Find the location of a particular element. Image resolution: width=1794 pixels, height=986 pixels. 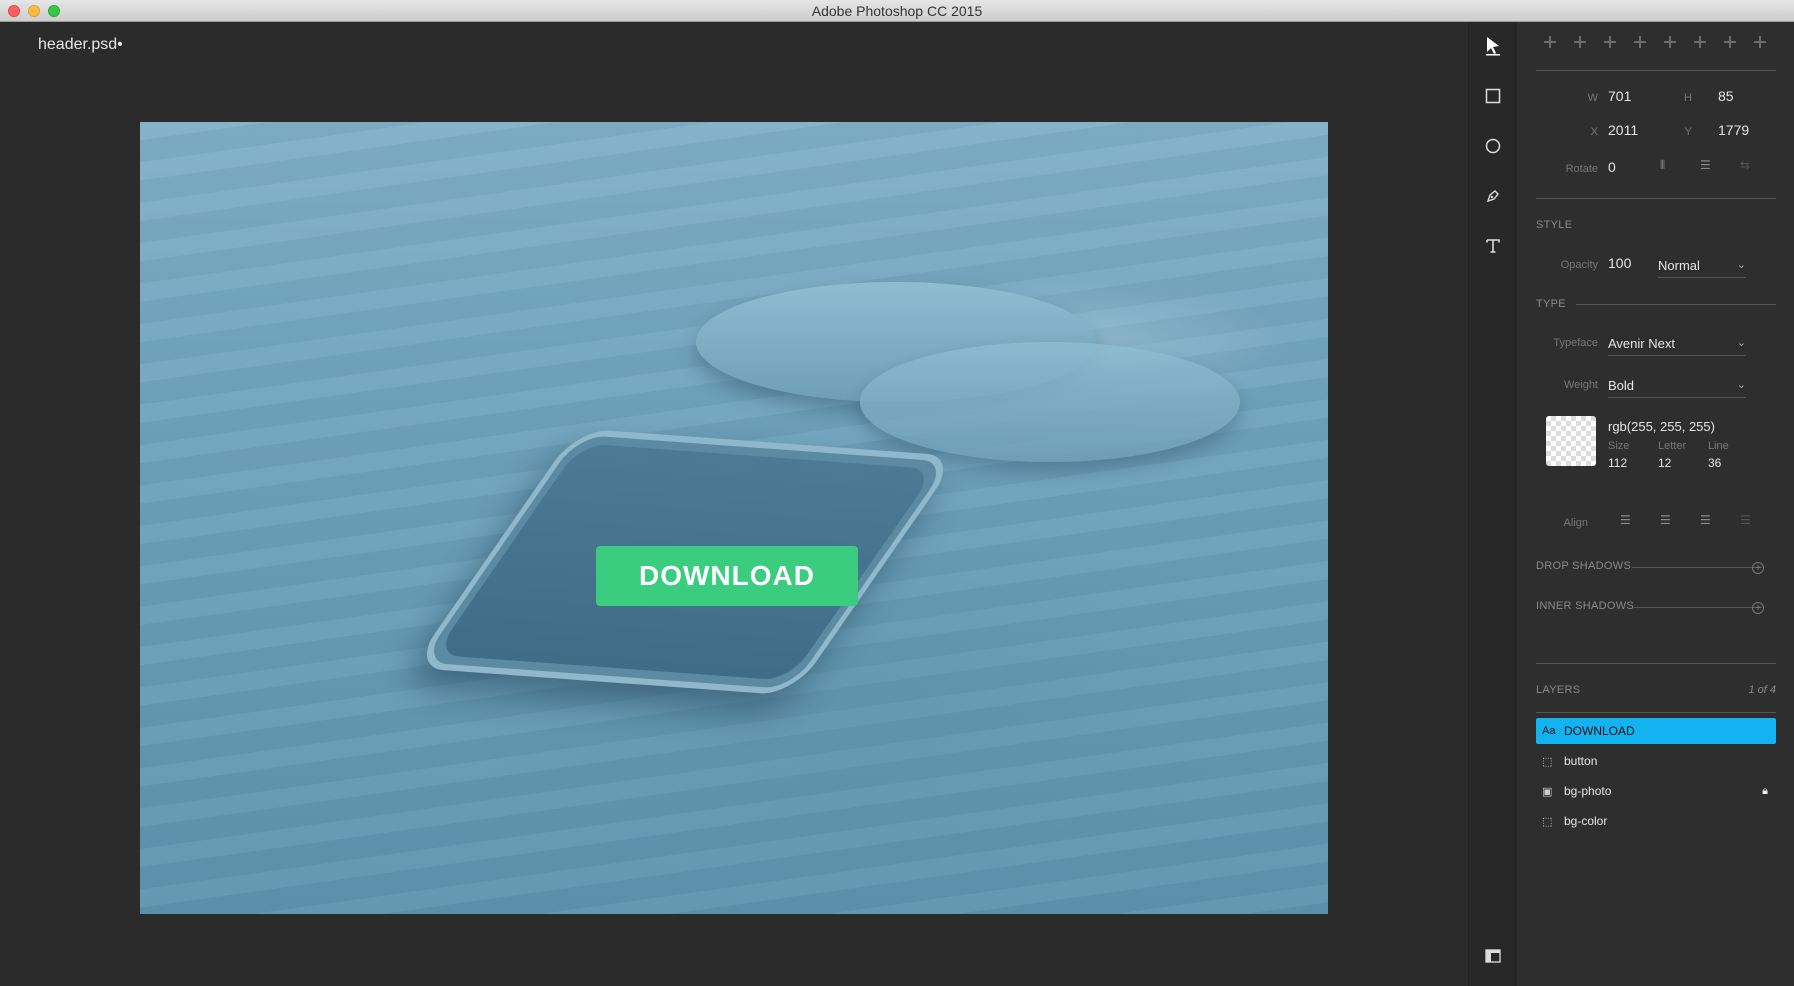

layer-name: button is located at coordinates (1581, 761).